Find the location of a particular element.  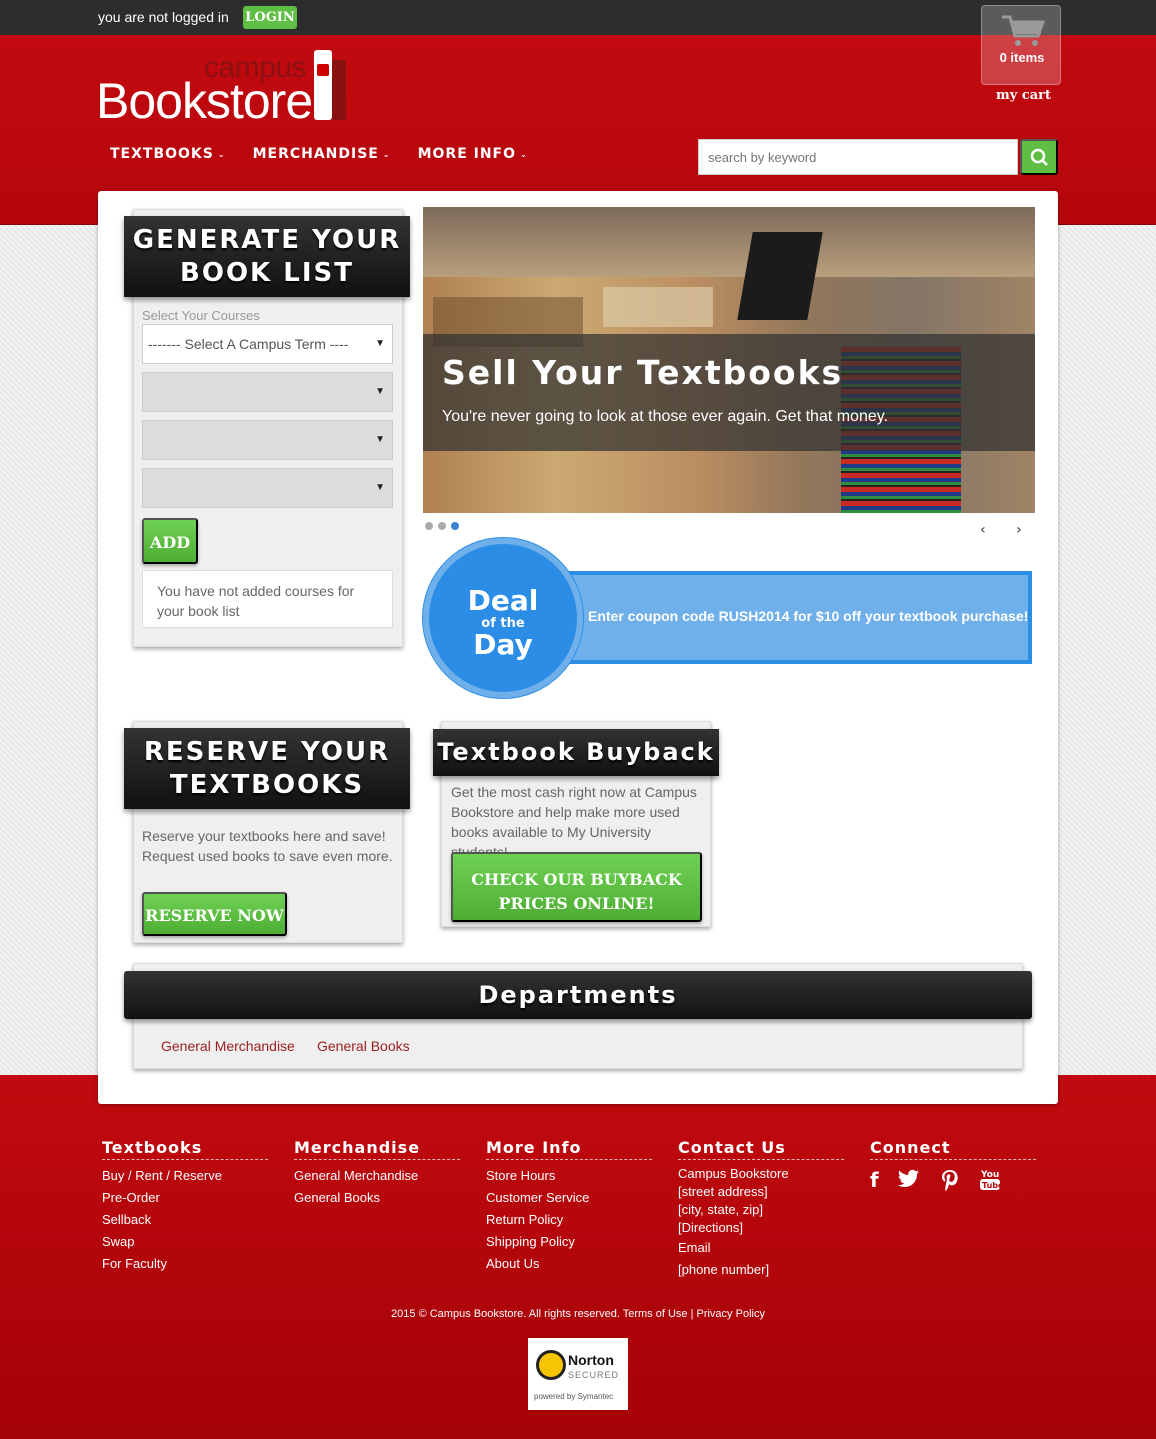

twitter-icon is located at coordinates (909, 1179).